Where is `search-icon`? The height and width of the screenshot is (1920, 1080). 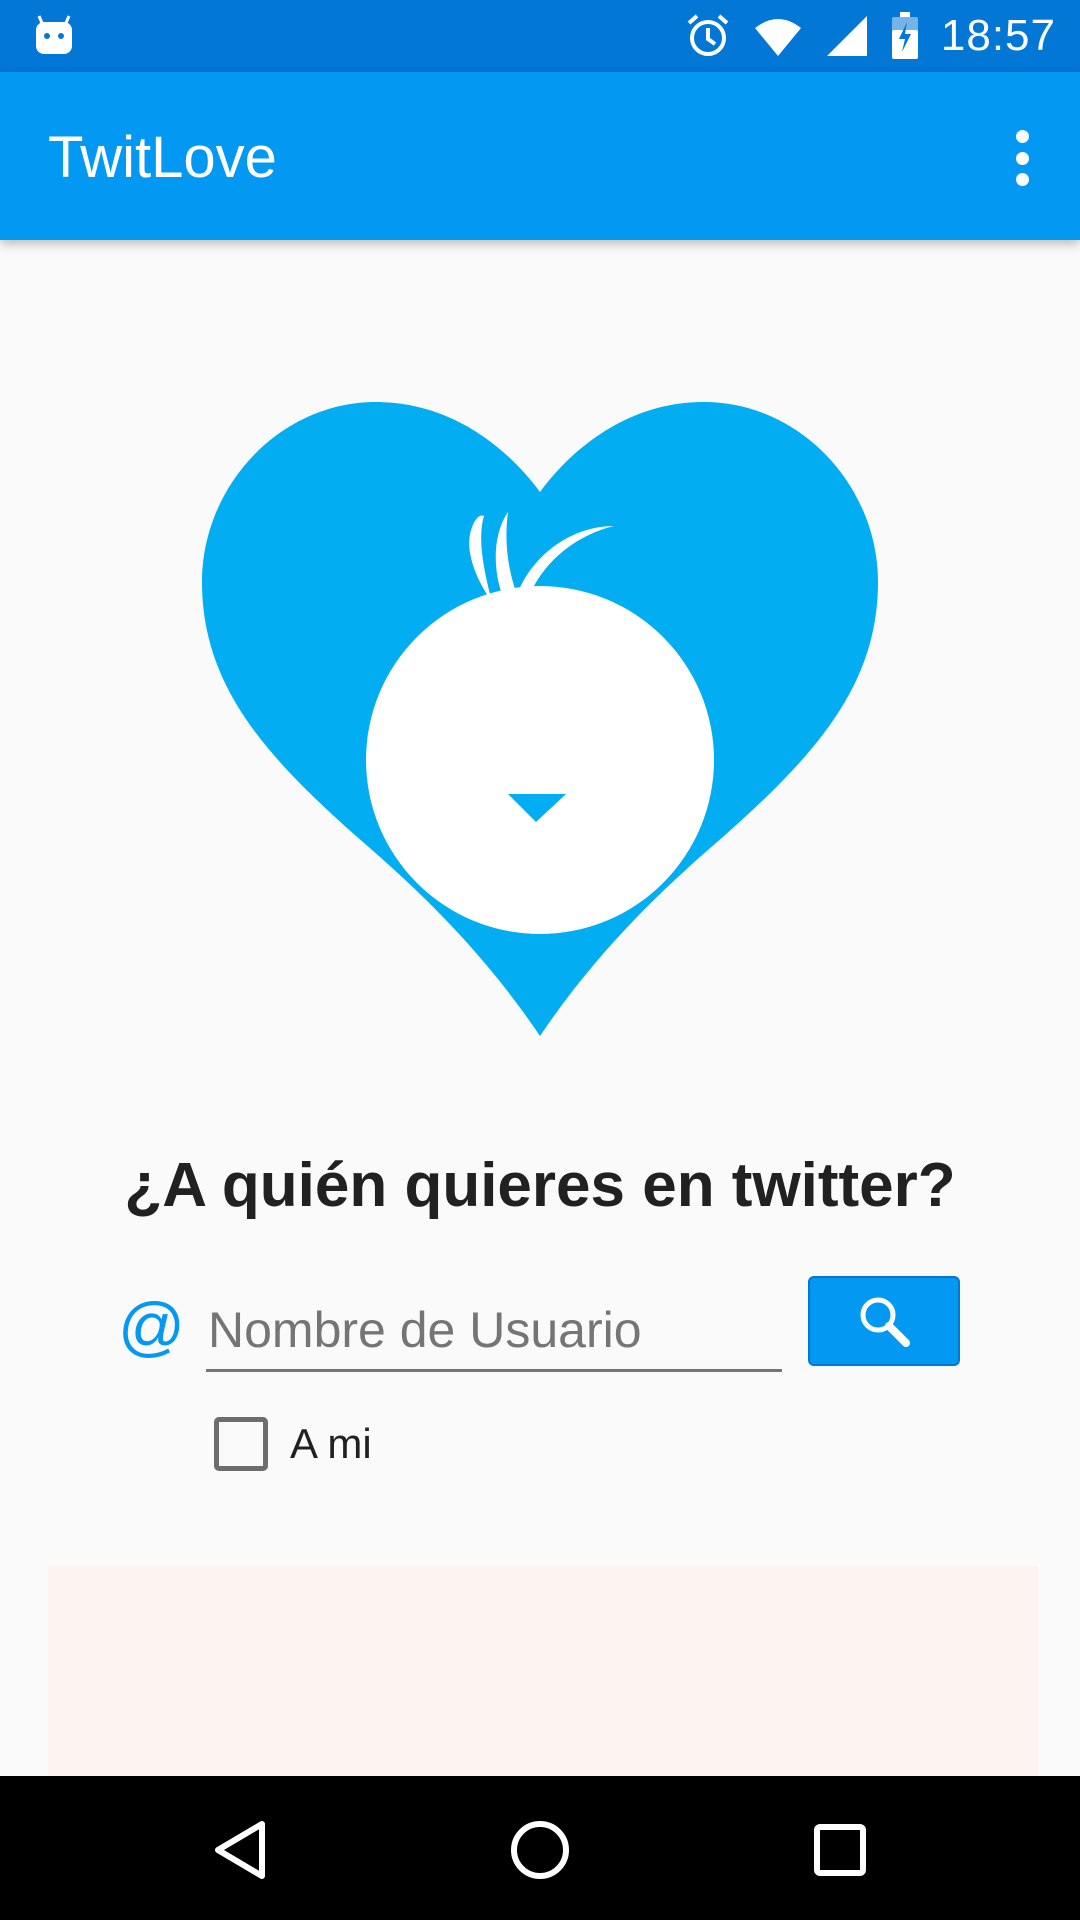
search-icon is located at coordinates (885, 1322).